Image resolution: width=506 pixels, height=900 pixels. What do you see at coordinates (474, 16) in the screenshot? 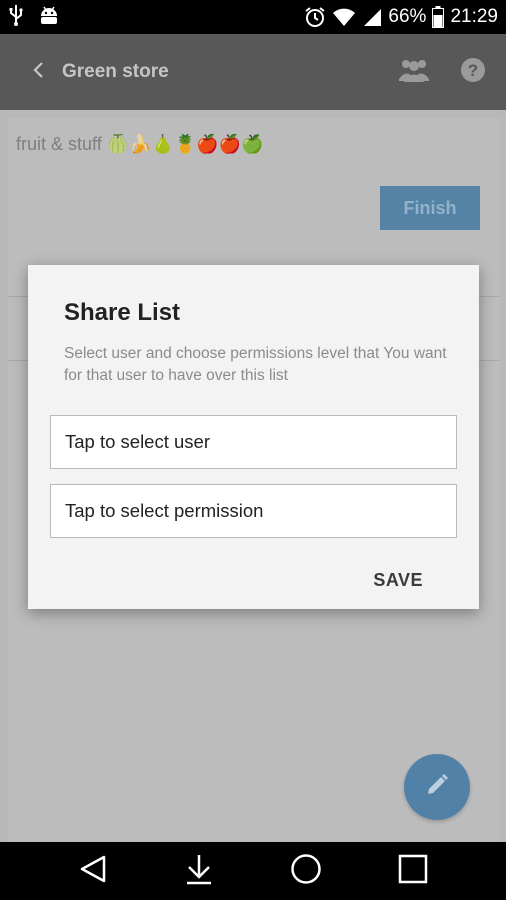
I see `clock: 21:29` at bounding box center [474, 16].